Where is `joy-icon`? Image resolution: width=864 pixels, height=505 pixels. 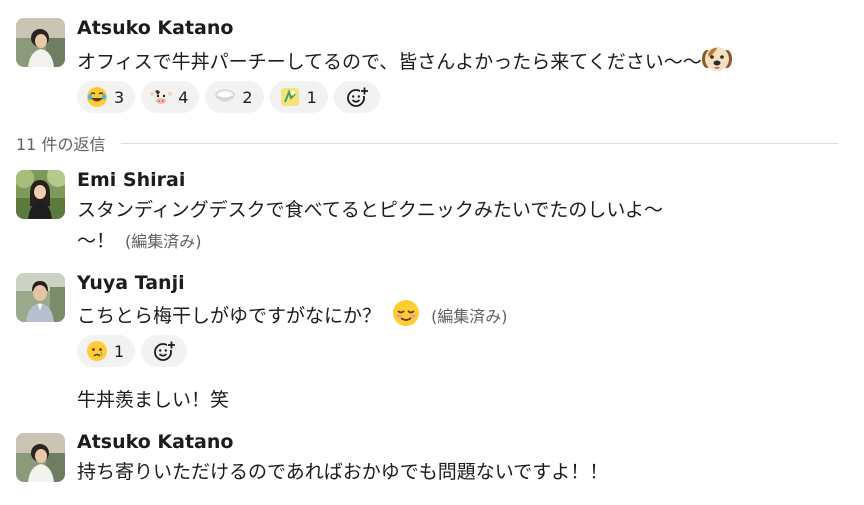
joy-icon is located at coordinates (97, 97).